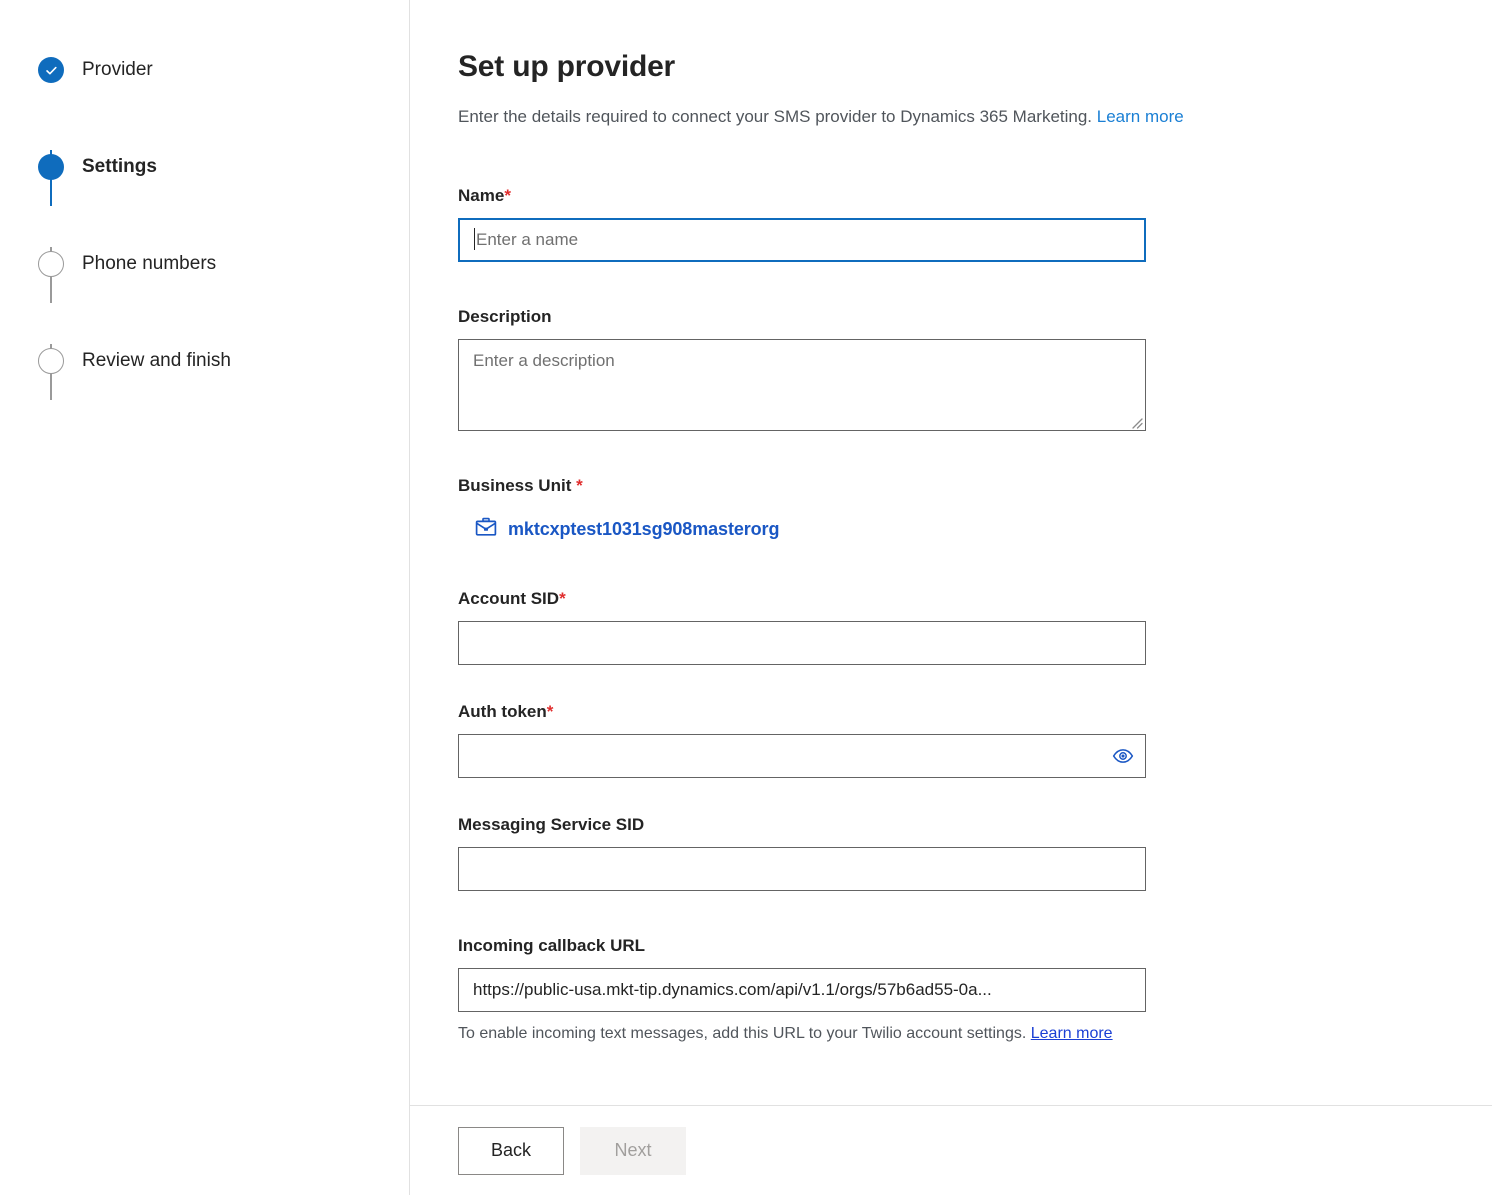 This screenshot has width=1492, height=1195. I want to click on account-sid-input, so click(802, 643).